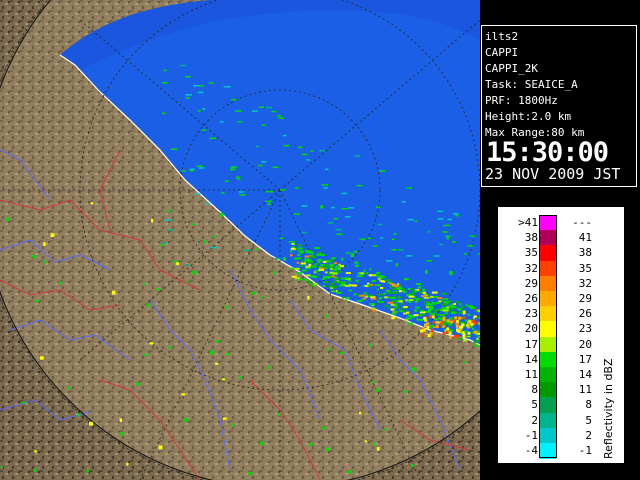 The width and height of the screenshot is (640, 480). Describe the element at coordinates (534, 420) in the screenshot. I see `legend-low-value: 2` at that location.